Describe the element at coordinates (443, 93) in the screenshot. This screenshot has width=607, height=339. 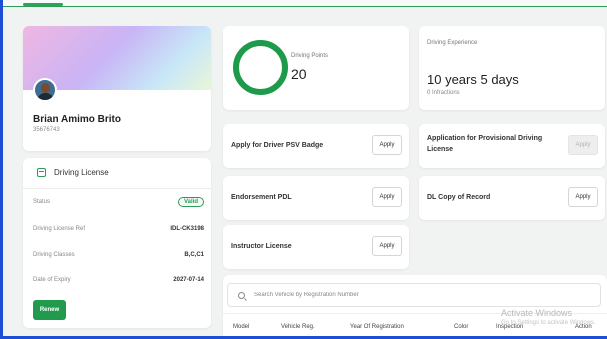
I see `infractions-count: 0 Infractions` at that location.